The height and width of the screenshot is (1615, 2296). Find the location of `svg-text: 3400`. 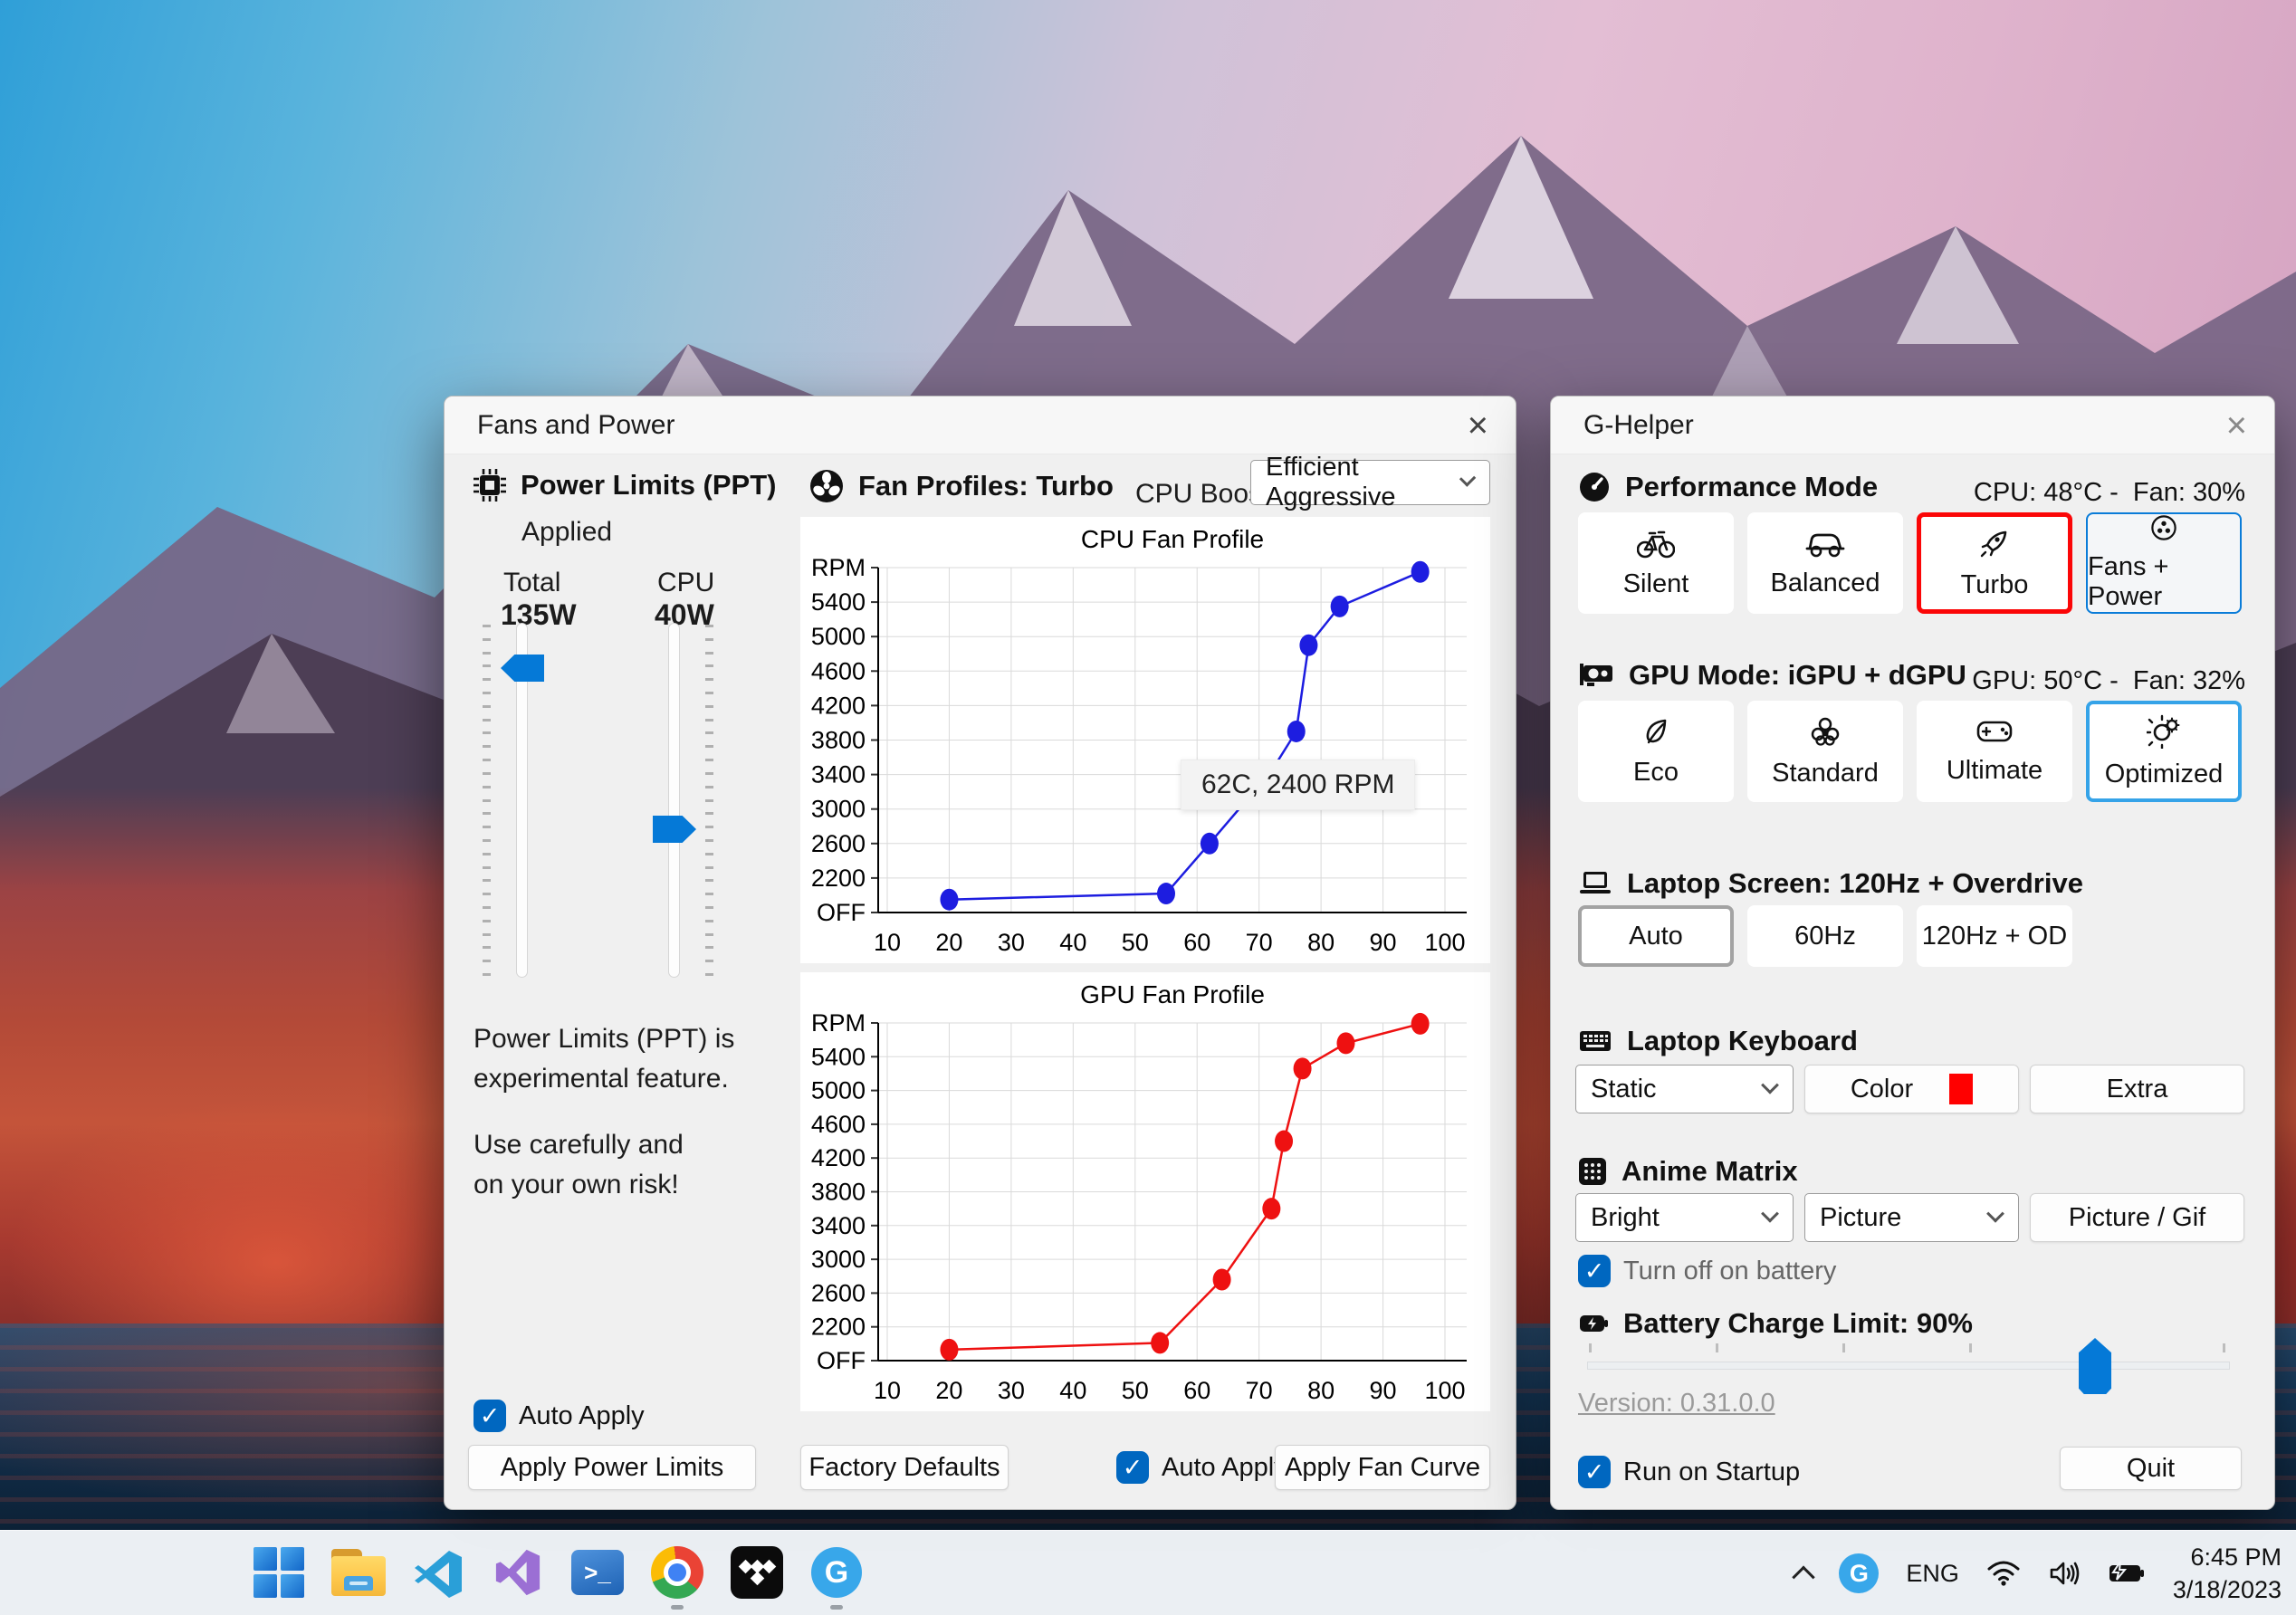

svg-text: 3400 is located at coordinates (839, 774).